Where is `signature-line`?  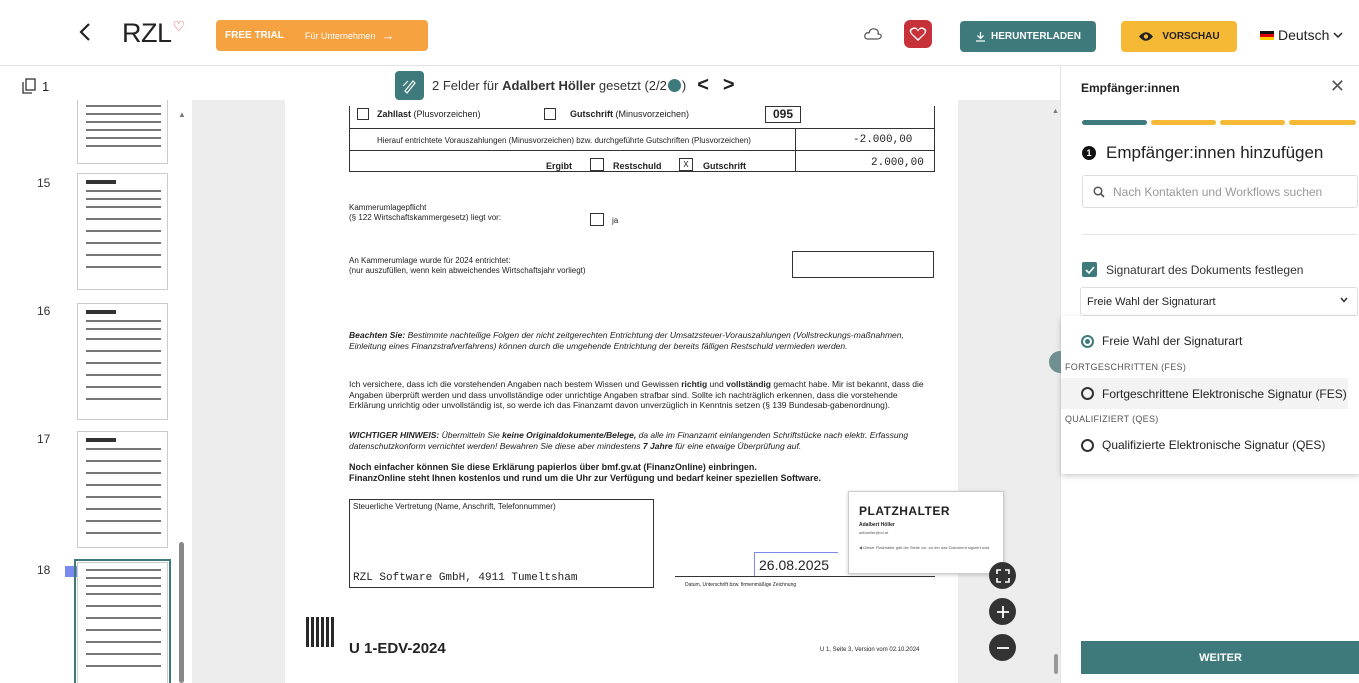 signature-line is located at coordinates (805, 576).